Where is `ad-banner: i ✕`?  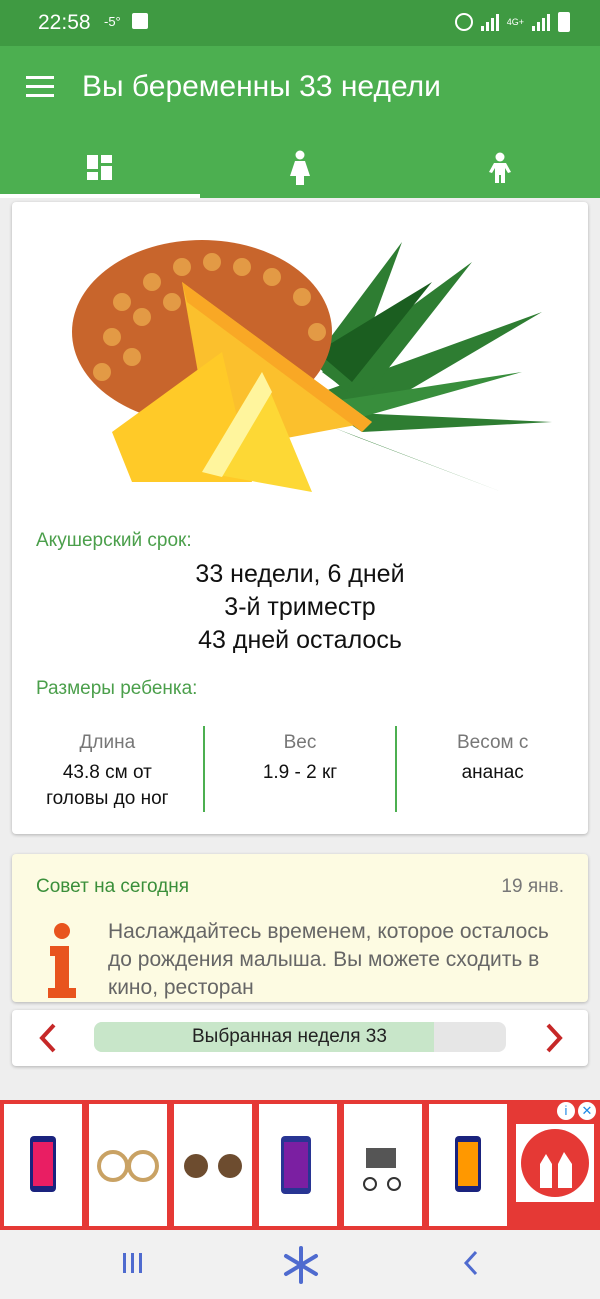
ad-banner: i ✕ is located at coordinates (300, 1165).